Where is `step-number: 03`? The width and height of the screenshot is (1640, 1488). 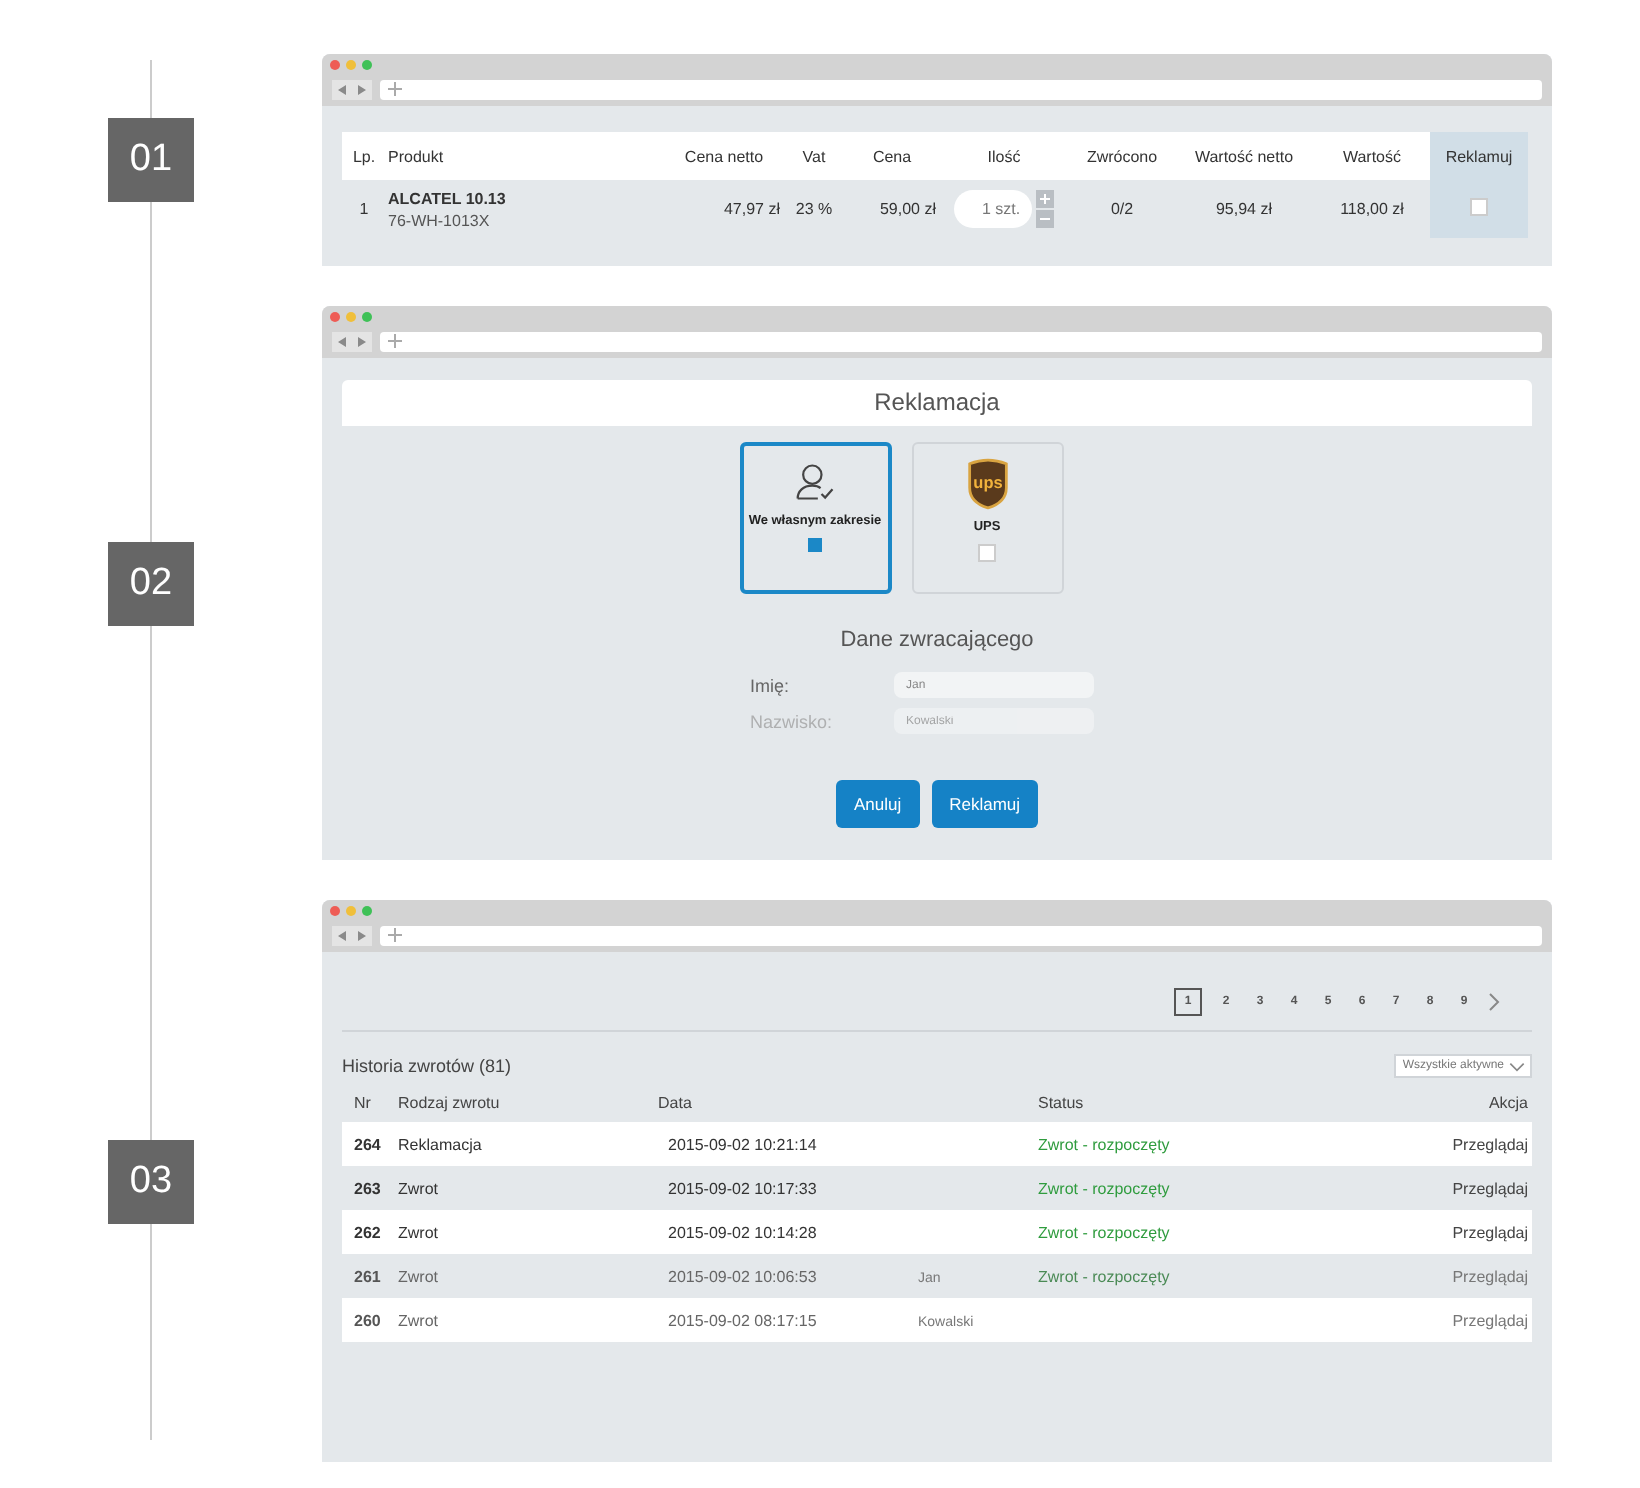
step-number: 03 is located at coordinates (151, 1181).